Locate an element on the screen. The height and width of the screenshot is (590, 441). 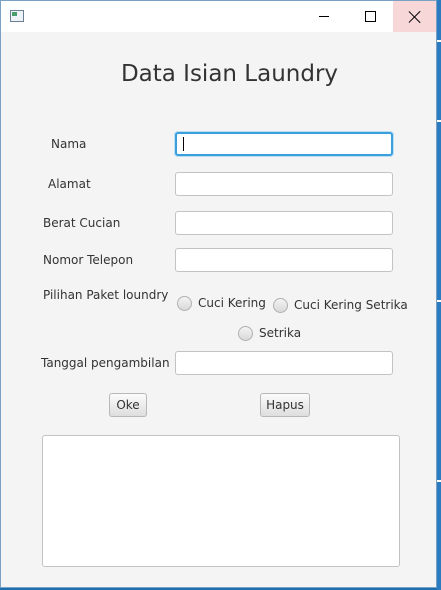
label-tanggal: Tanggal pengambilan is located at coordinates (105, 363).